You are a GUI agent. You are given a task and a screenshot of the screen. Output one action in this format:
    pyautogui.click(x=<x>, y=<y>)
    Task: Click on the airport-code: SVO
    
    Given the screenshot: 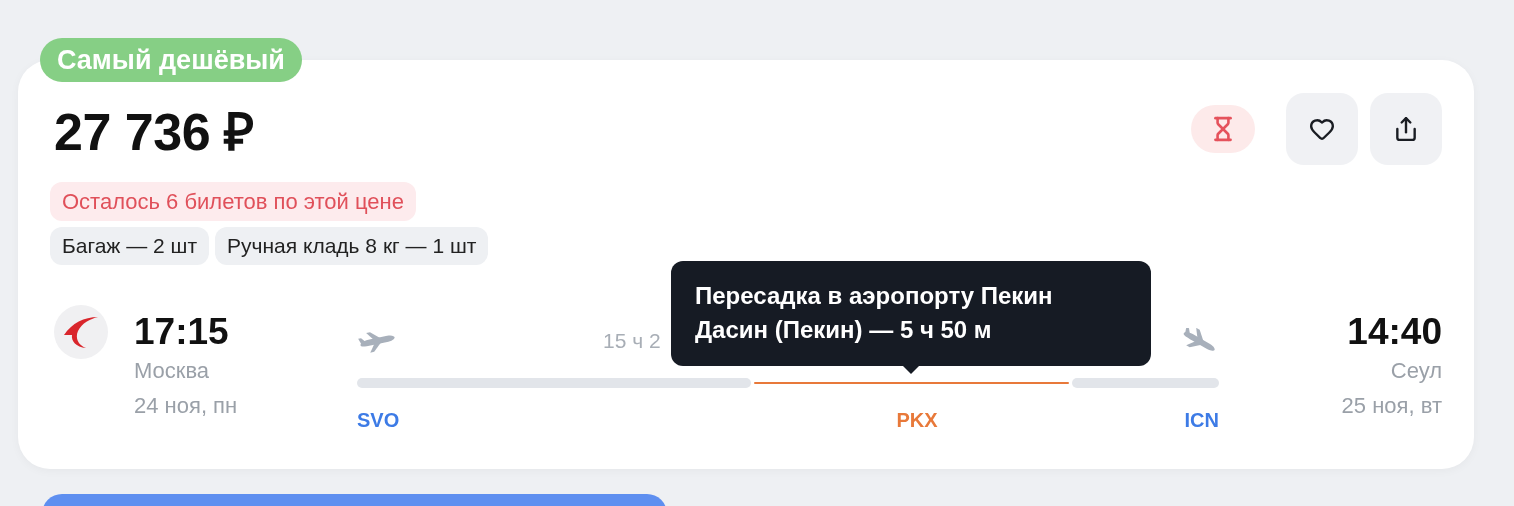 What is the action you would take?
    pyautogui.click(x=378, y=420)
    